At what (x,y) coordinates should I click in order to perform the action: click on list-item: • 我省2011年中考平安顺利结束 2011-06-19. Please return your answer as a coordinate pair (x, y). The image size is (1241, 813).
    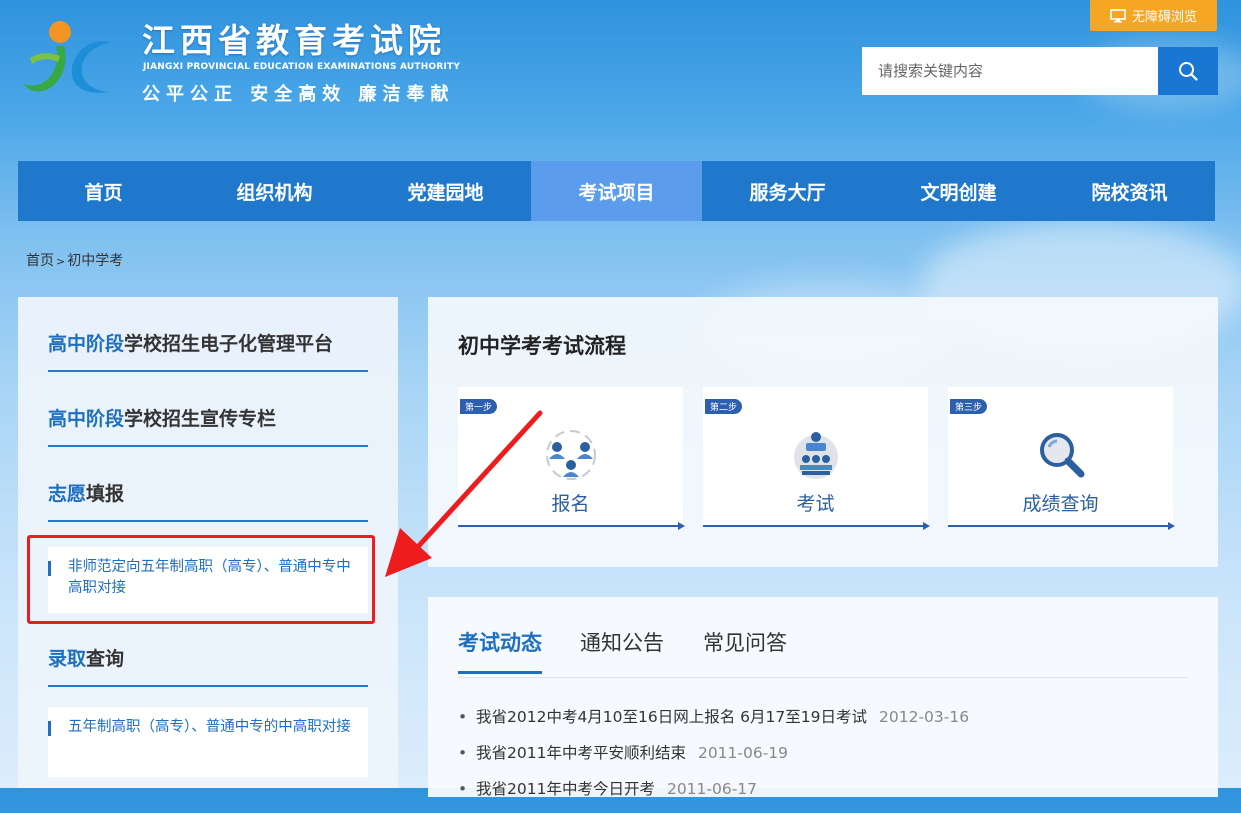
    Looking at the image, I should click on (713, 759).